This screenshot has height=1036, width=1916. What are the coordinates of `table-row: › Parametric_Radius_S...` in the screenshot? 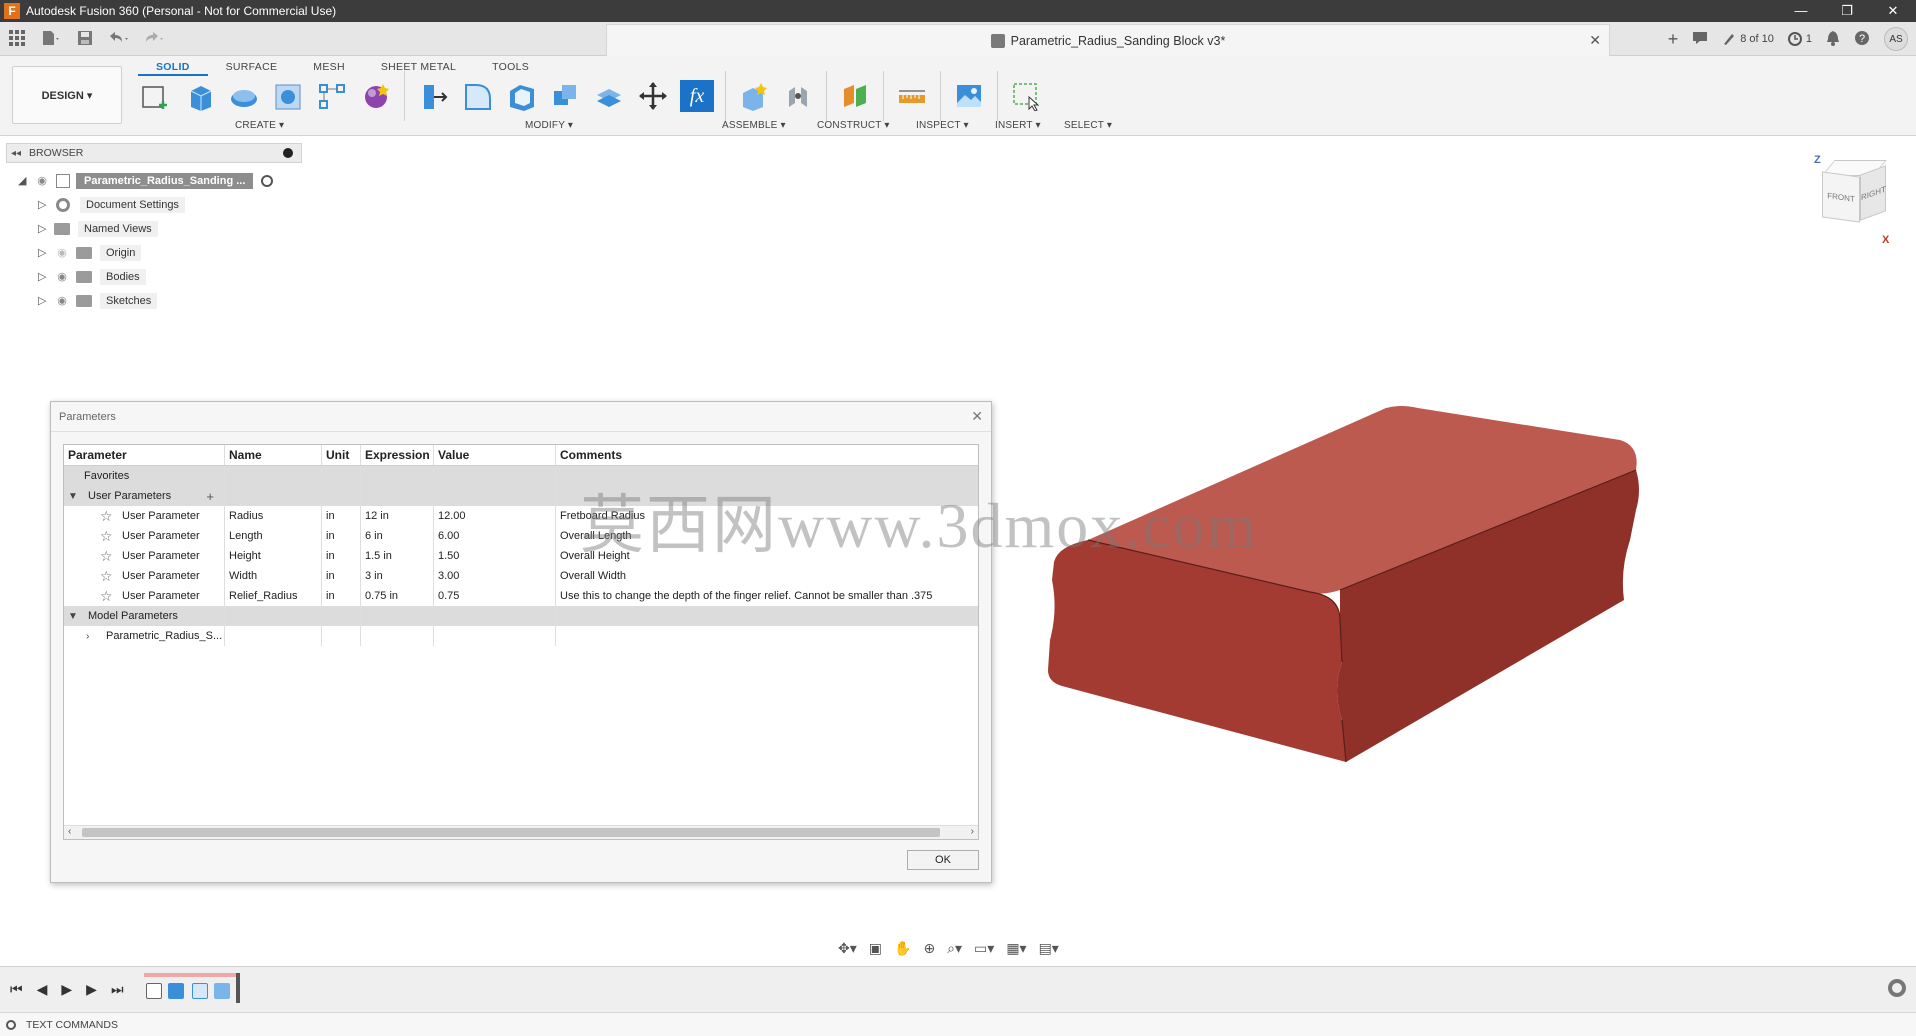 It's located at (521, 636).